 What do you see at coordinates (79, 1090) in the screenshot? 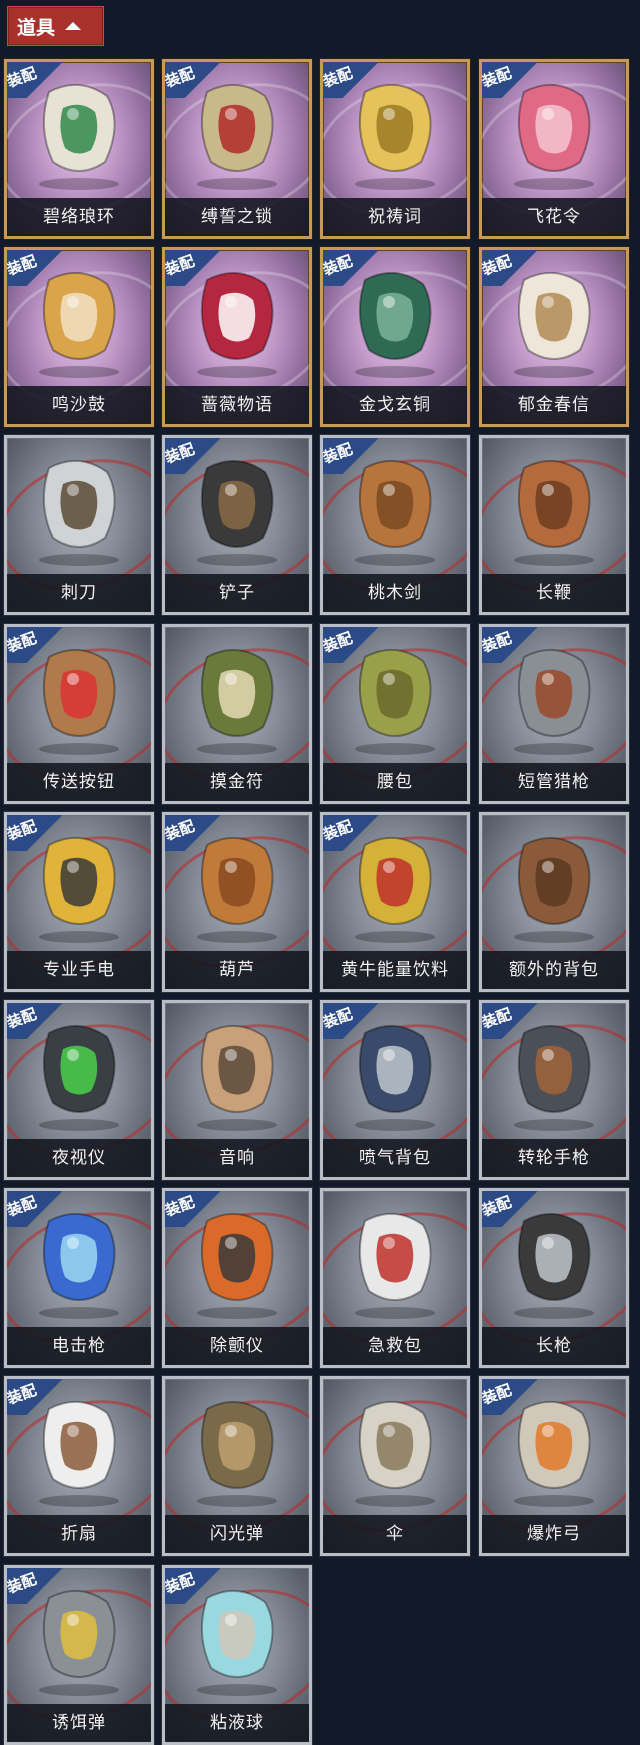
I see `item-card: 装配 夜视仪` at bounding box center [79, 1090].